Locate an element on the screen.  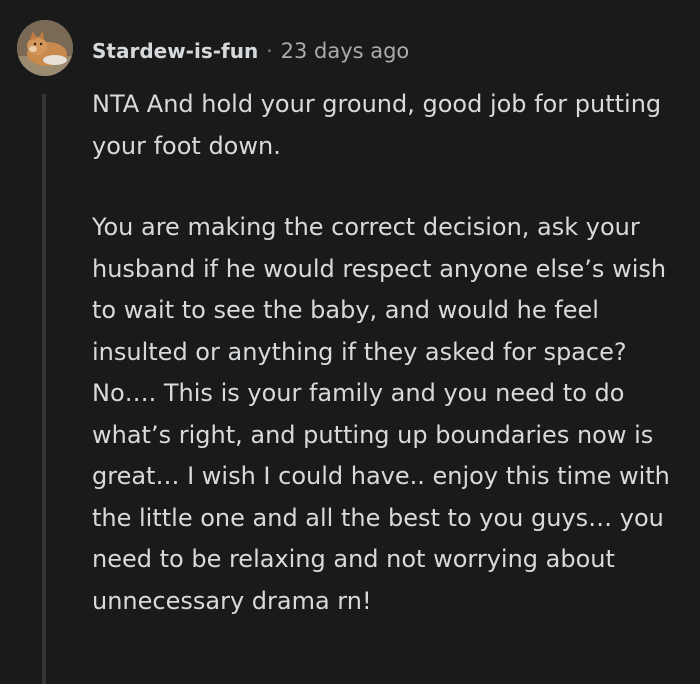
thread-collapse-line is located at coordinates (44, 389).